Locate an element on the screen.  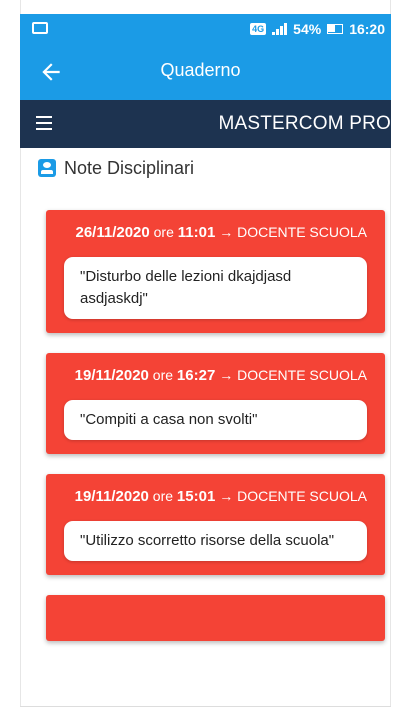
note-time: 11:01 is located at coordinates (196, 232).